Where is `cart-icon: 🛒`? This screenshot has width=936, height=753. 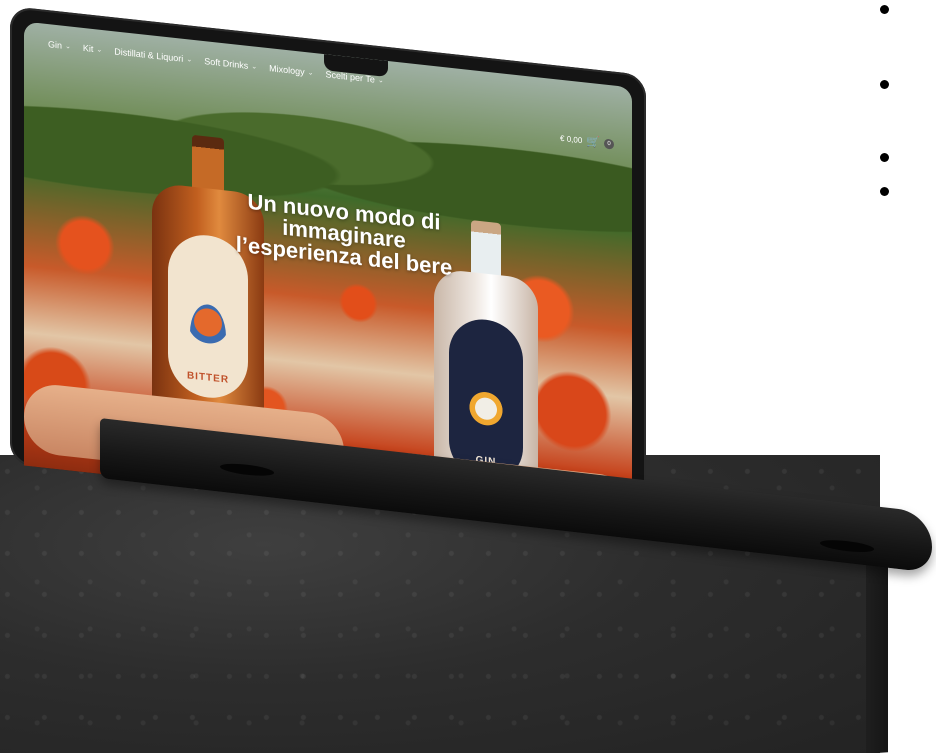 cart-icon: 🛒 is located at coordinates (593, 142).